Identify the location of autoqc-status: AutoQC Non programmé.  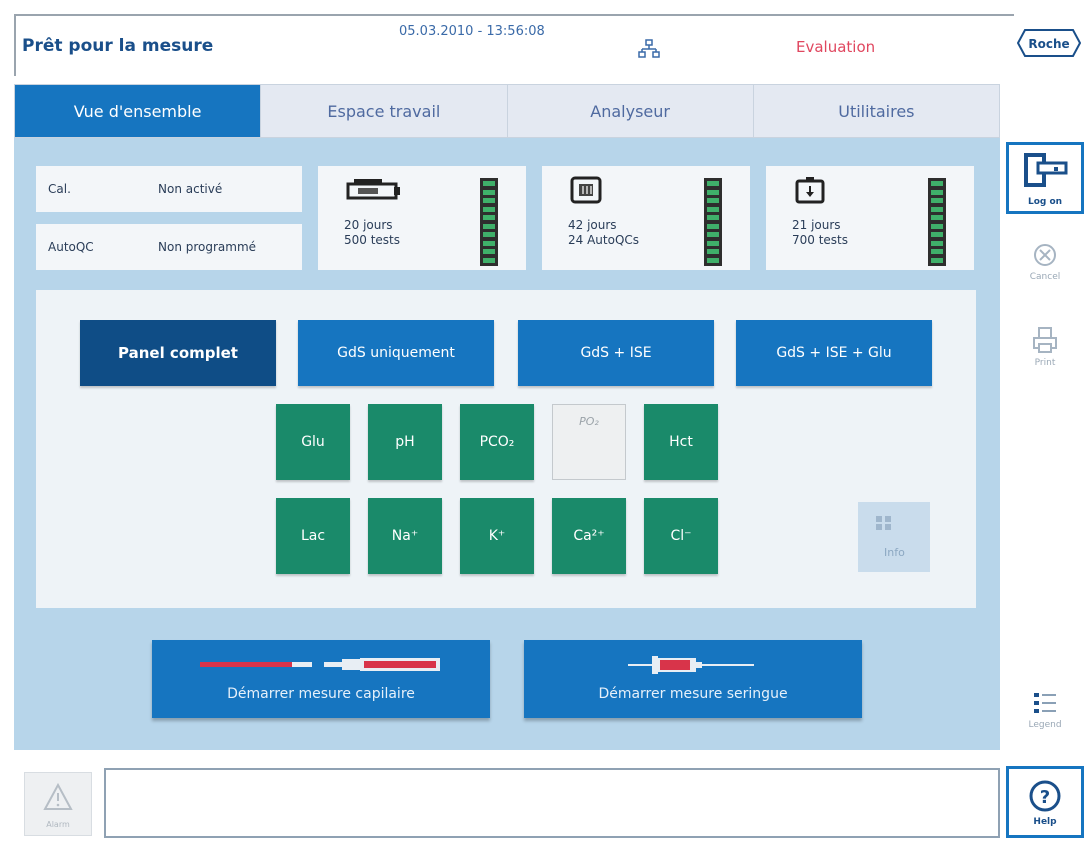
(169, 247).